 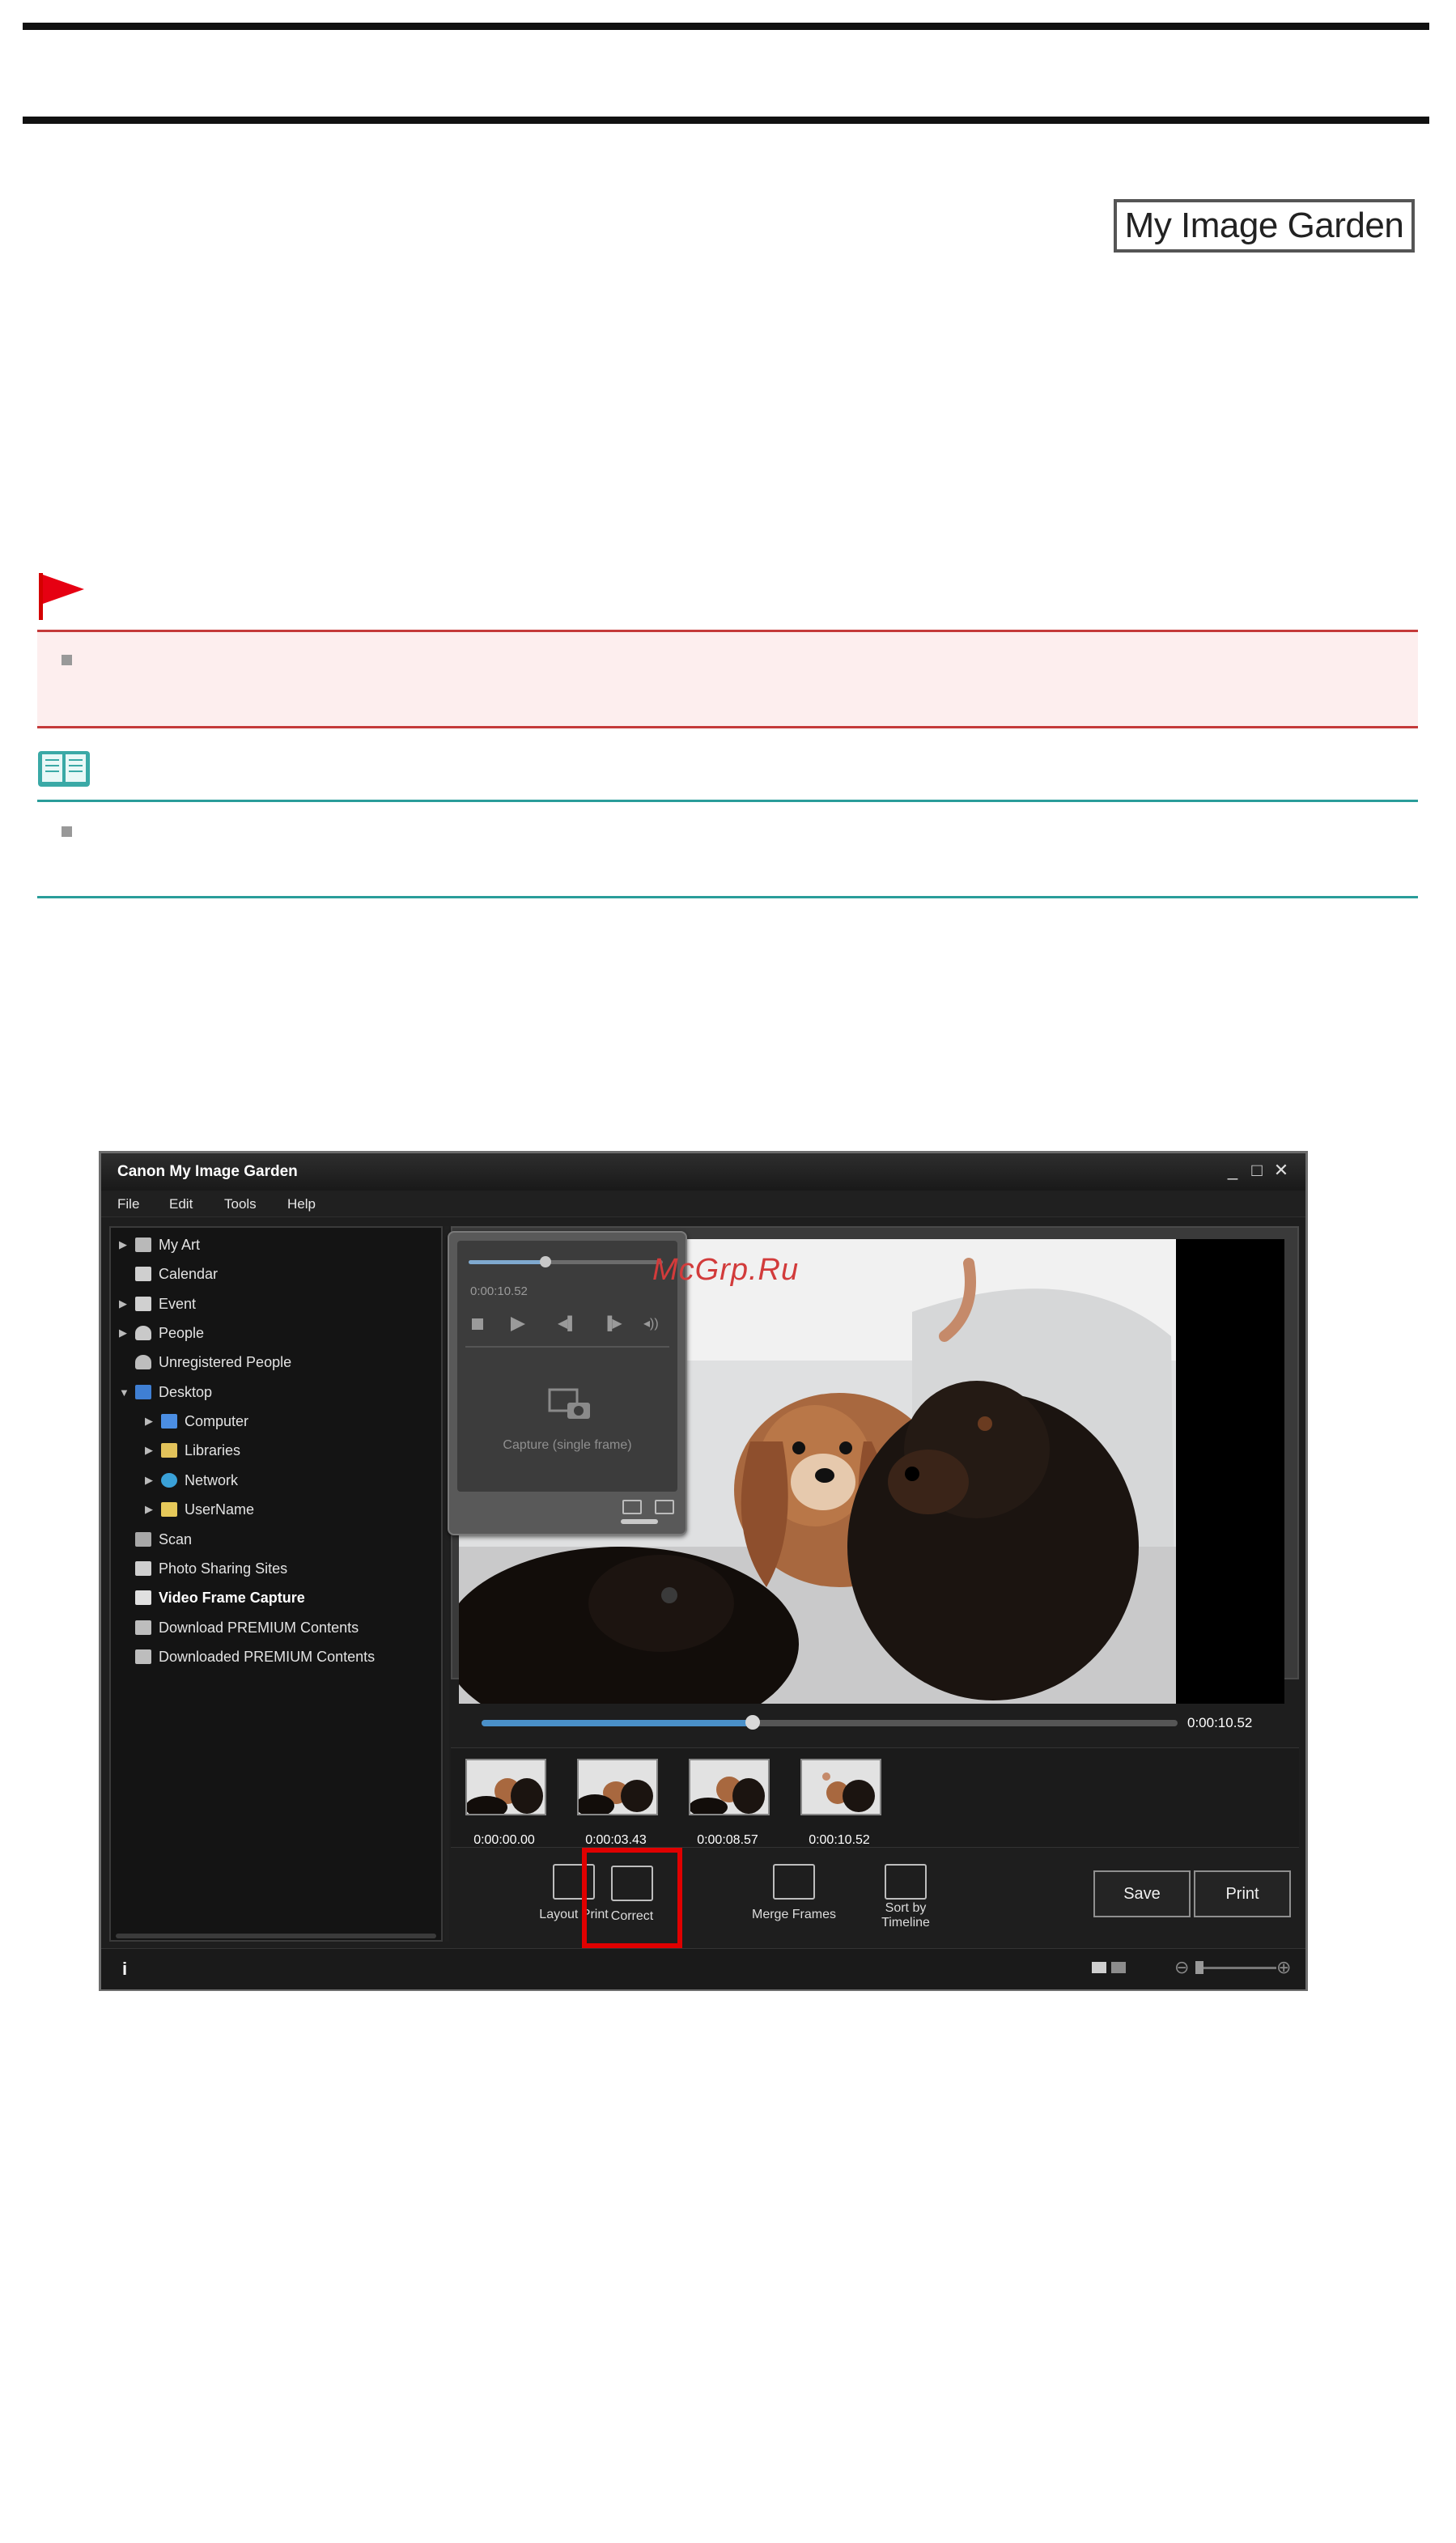 I want to click on tree-item-desktop: ▼ Desktop, so click(x=165, y=1392).